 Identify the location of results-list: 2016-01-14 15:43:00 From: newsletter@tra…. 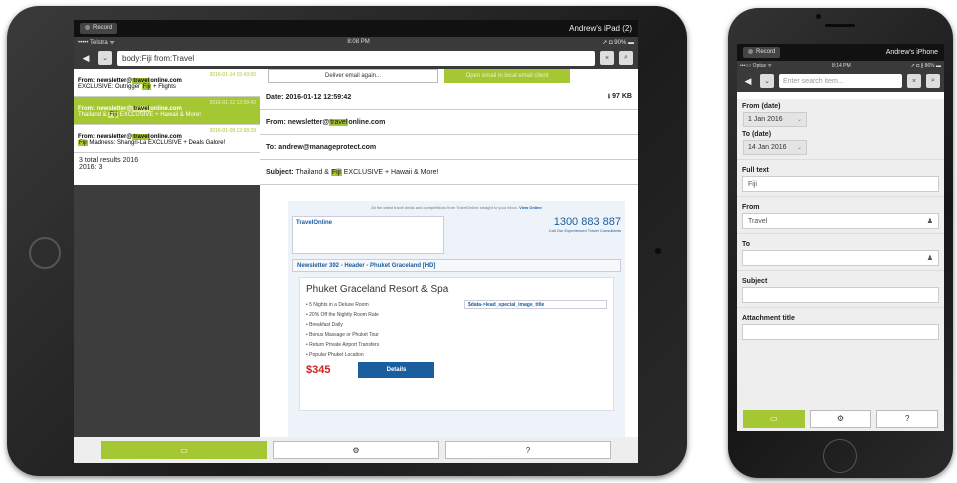
(167, 253).